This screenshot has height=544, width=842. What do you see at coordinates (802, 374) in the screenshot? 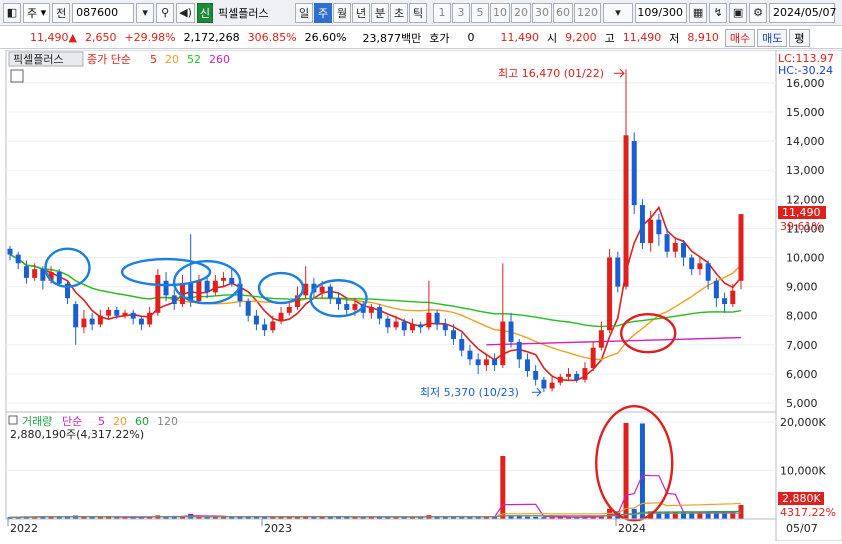
I see `price-y-tick: 6,000` at bounding box center [802, 374].